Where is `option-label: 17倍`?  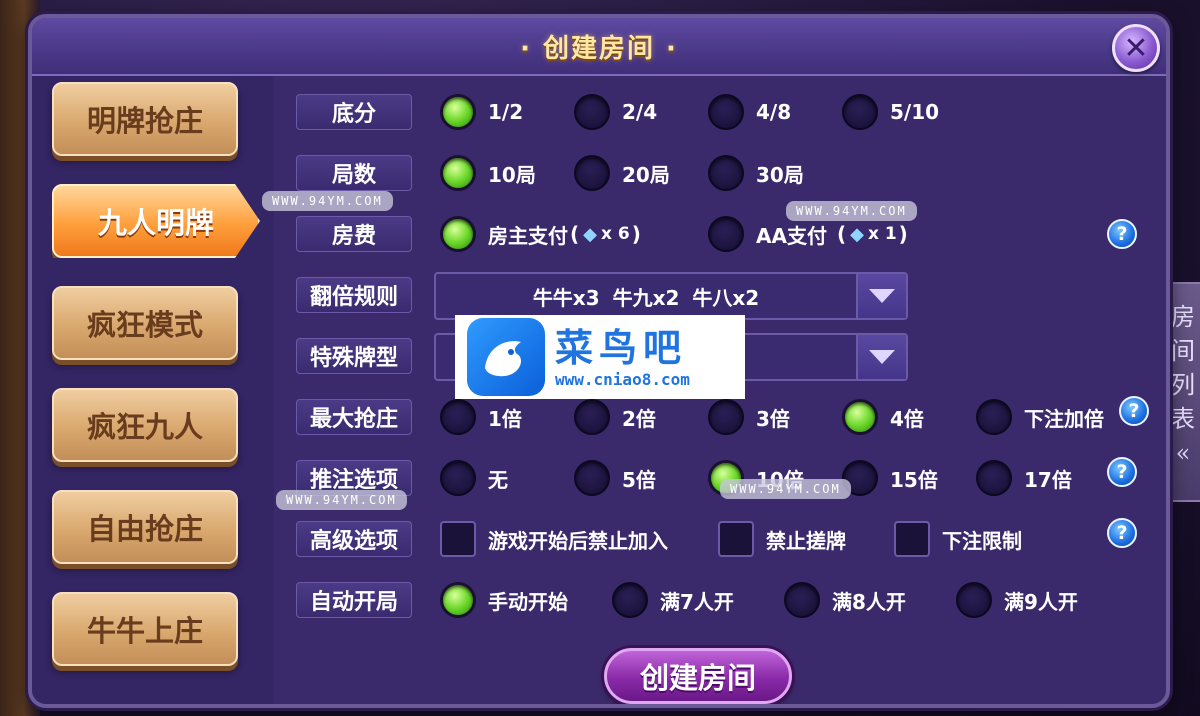
option-label: 17倍 is located at coordinates (1048, 479).